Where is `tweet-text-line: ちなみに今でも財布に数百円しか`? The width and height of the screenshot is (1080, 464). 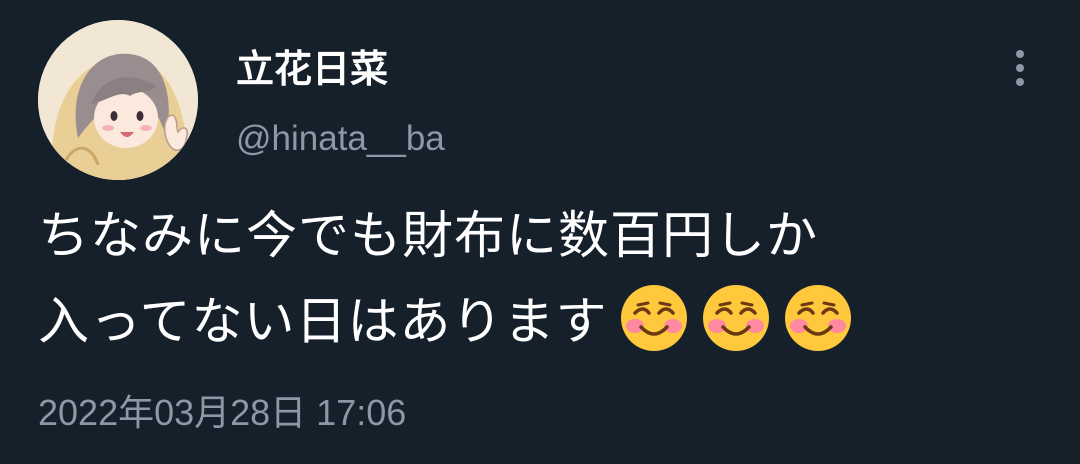 tweet-text-line: ちなみに今でも財布に数百円しか is located at coordinates (428, 236).